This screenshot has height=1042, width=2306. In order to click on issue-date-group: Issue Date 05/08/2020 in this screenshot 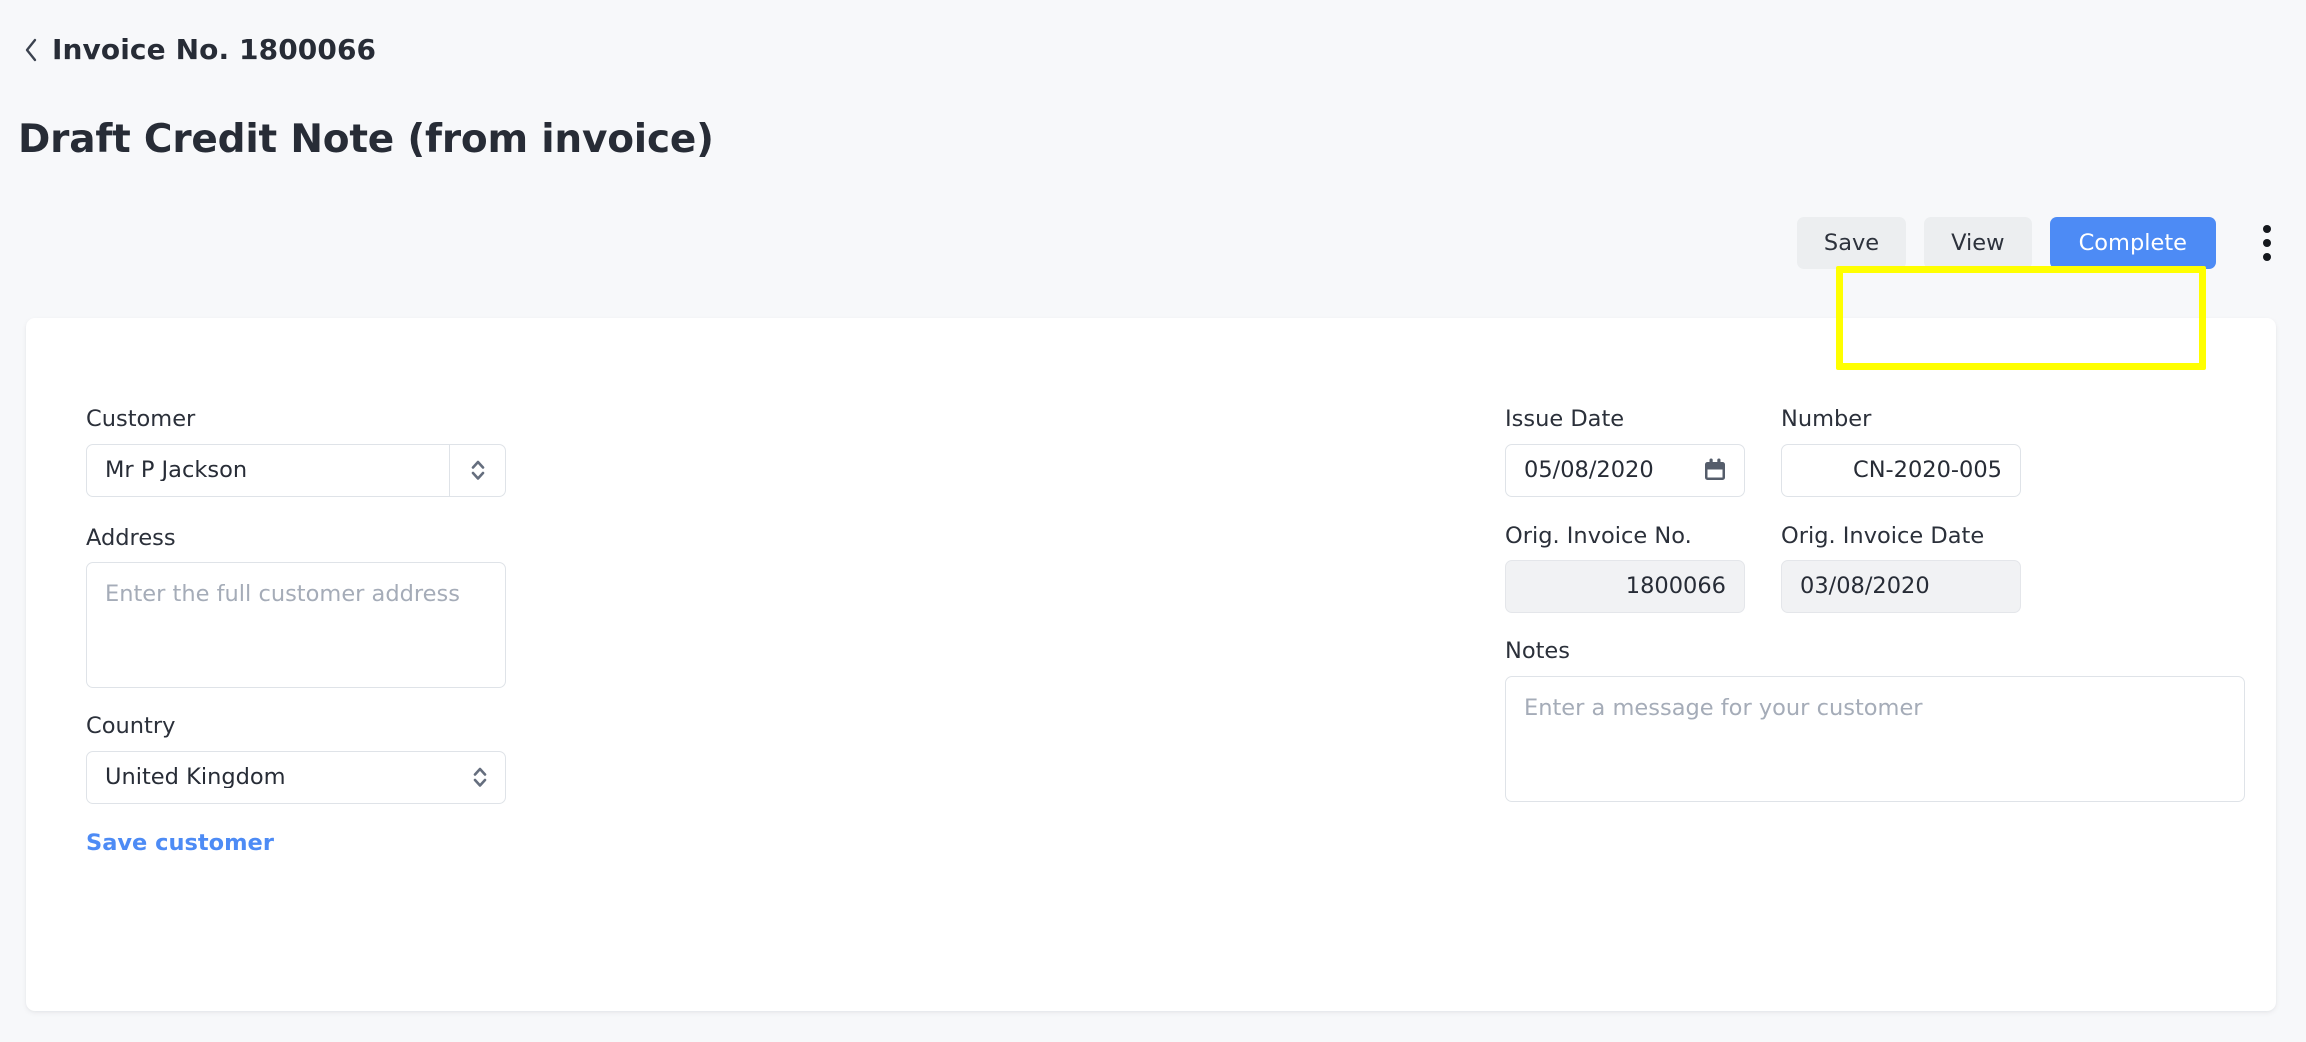, I will do `click(1625, 452)`.